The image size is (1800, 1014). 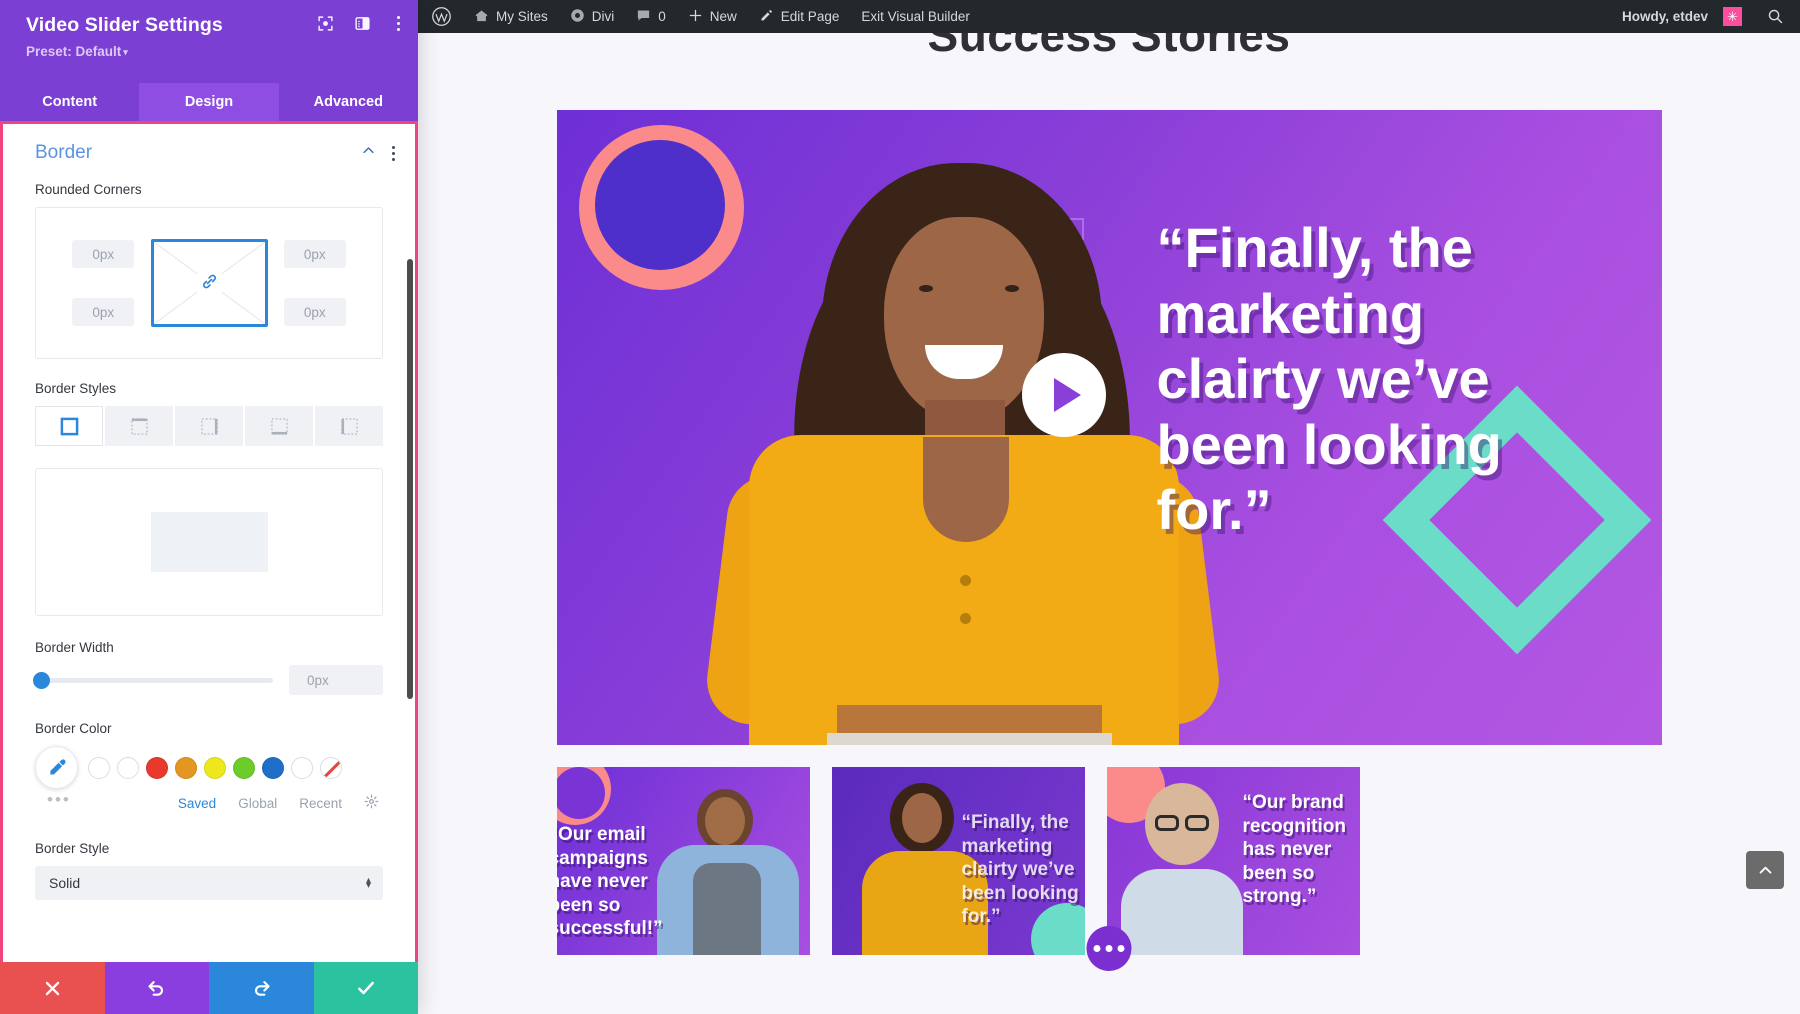 What do you see at coordinates (695, 17) in the screenshot?
I see `plus-icon` at bounding box center [695, 17].